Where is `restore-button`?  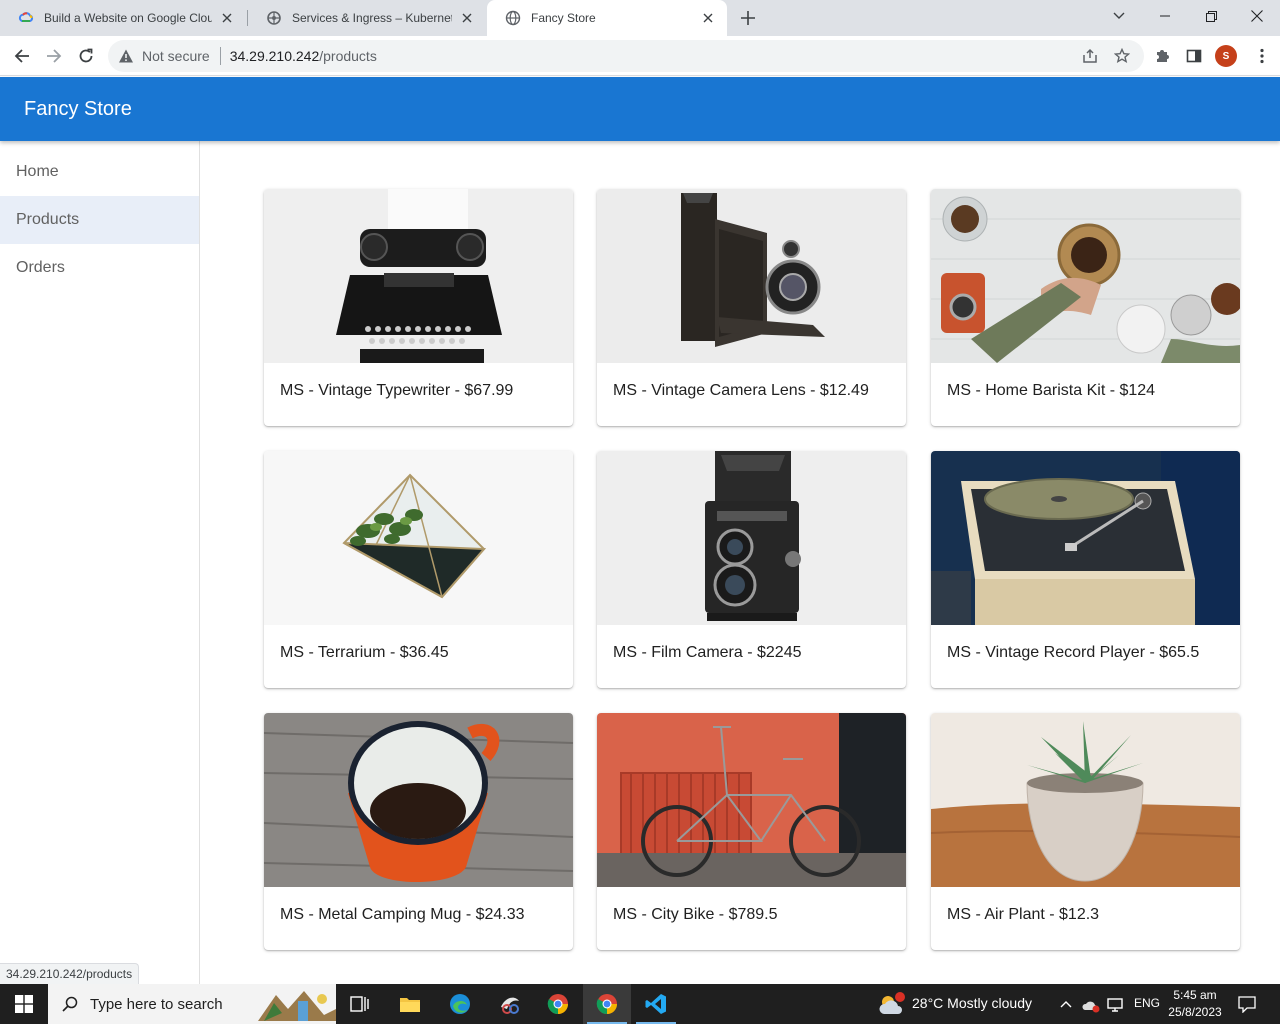 restore-button is located at coordinates (1211, 16).